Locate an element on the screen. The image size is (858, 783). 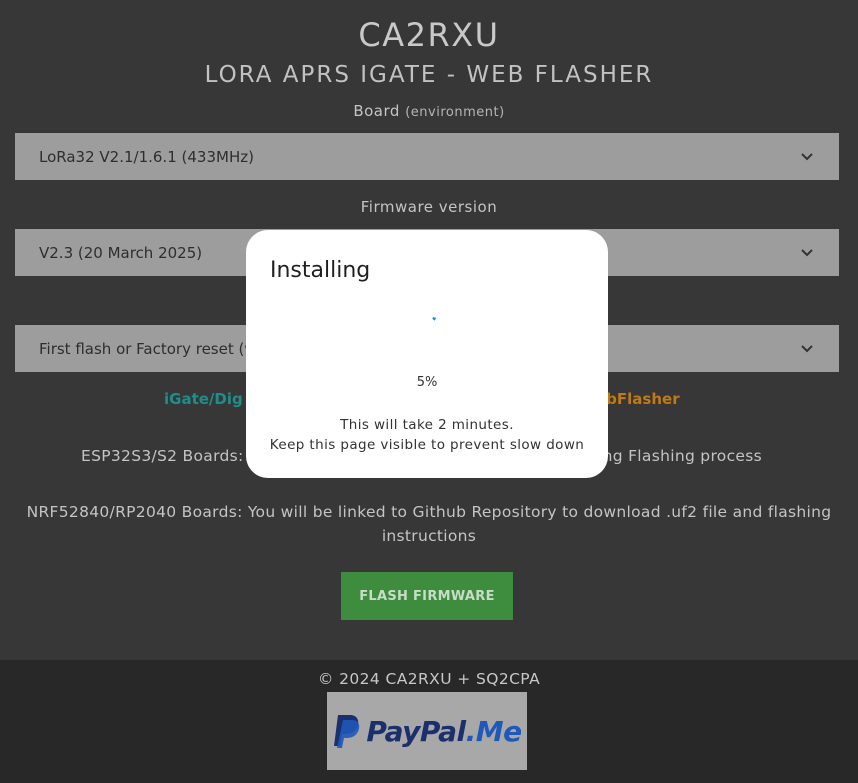
paypal-text-part2: .Me is located at coordinates (494, 731).